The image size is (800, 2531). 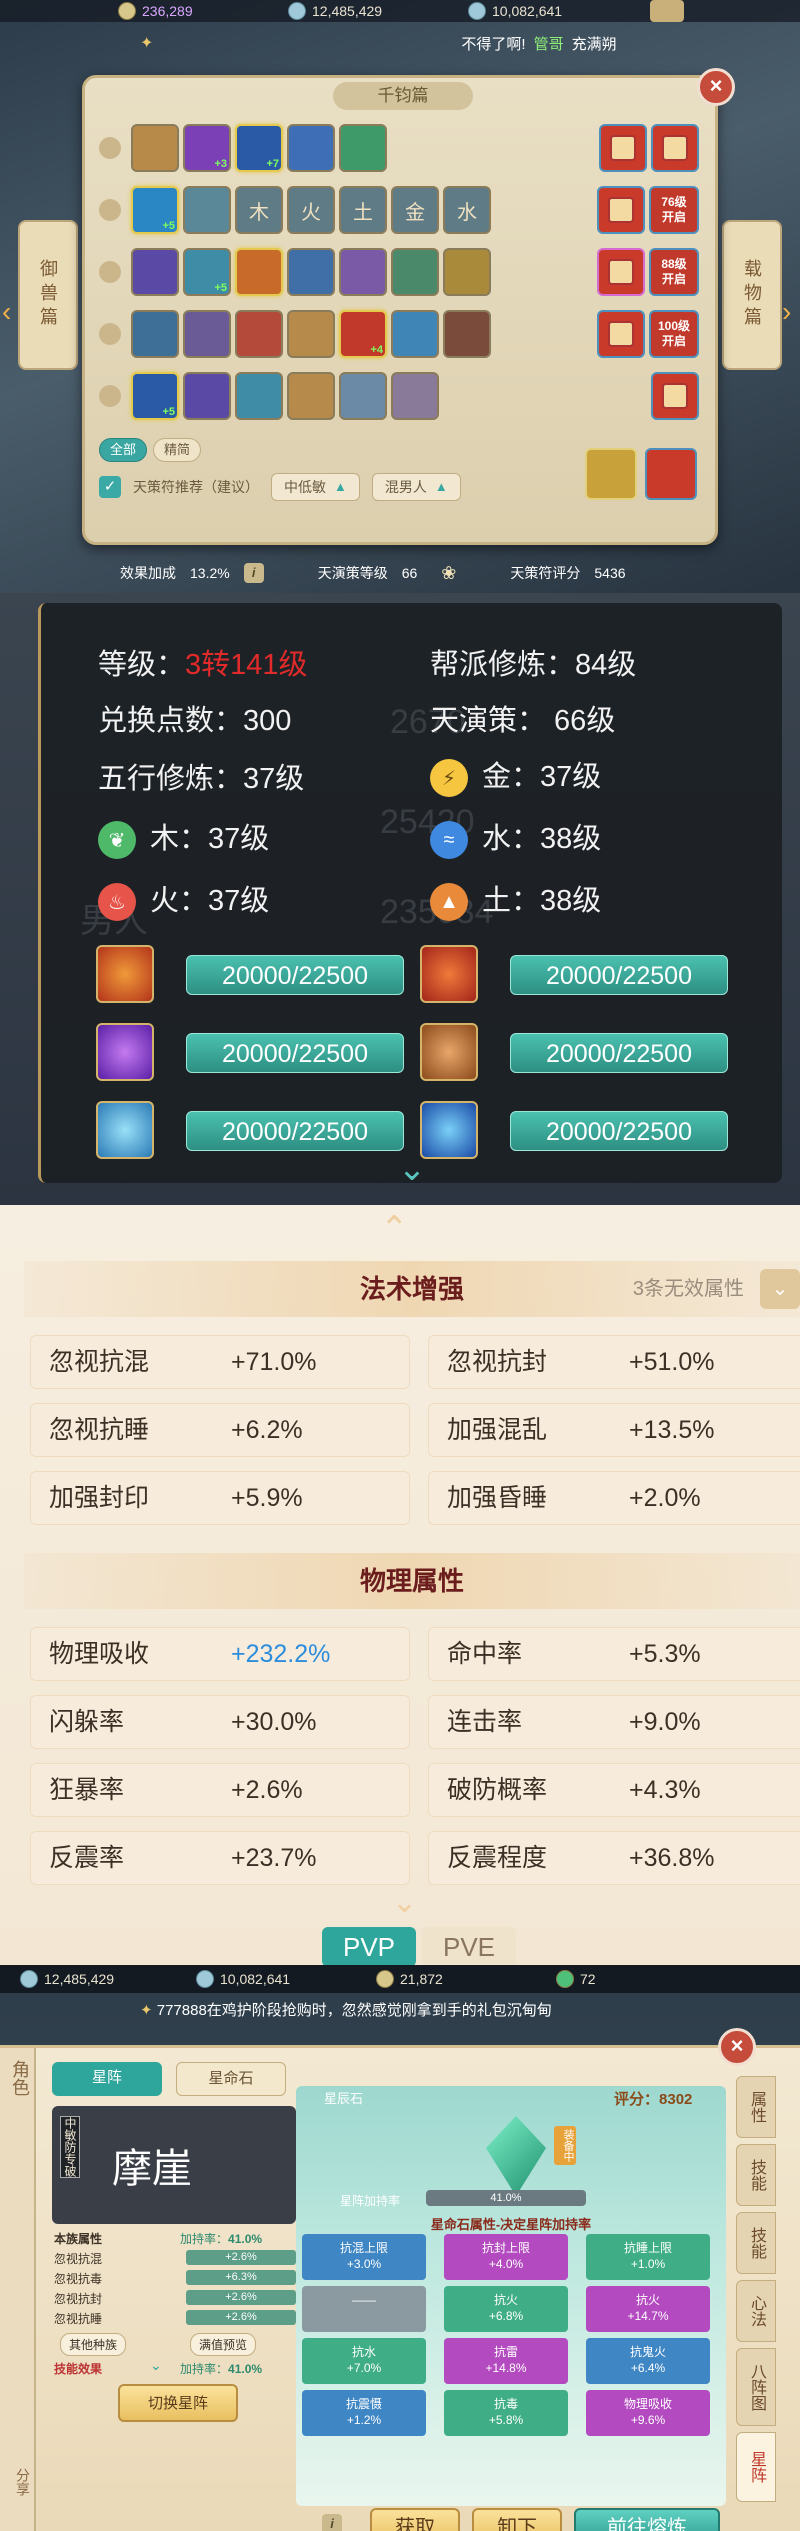 I want to click on rail-label-role: 角色, so click(x=18, y=2078).